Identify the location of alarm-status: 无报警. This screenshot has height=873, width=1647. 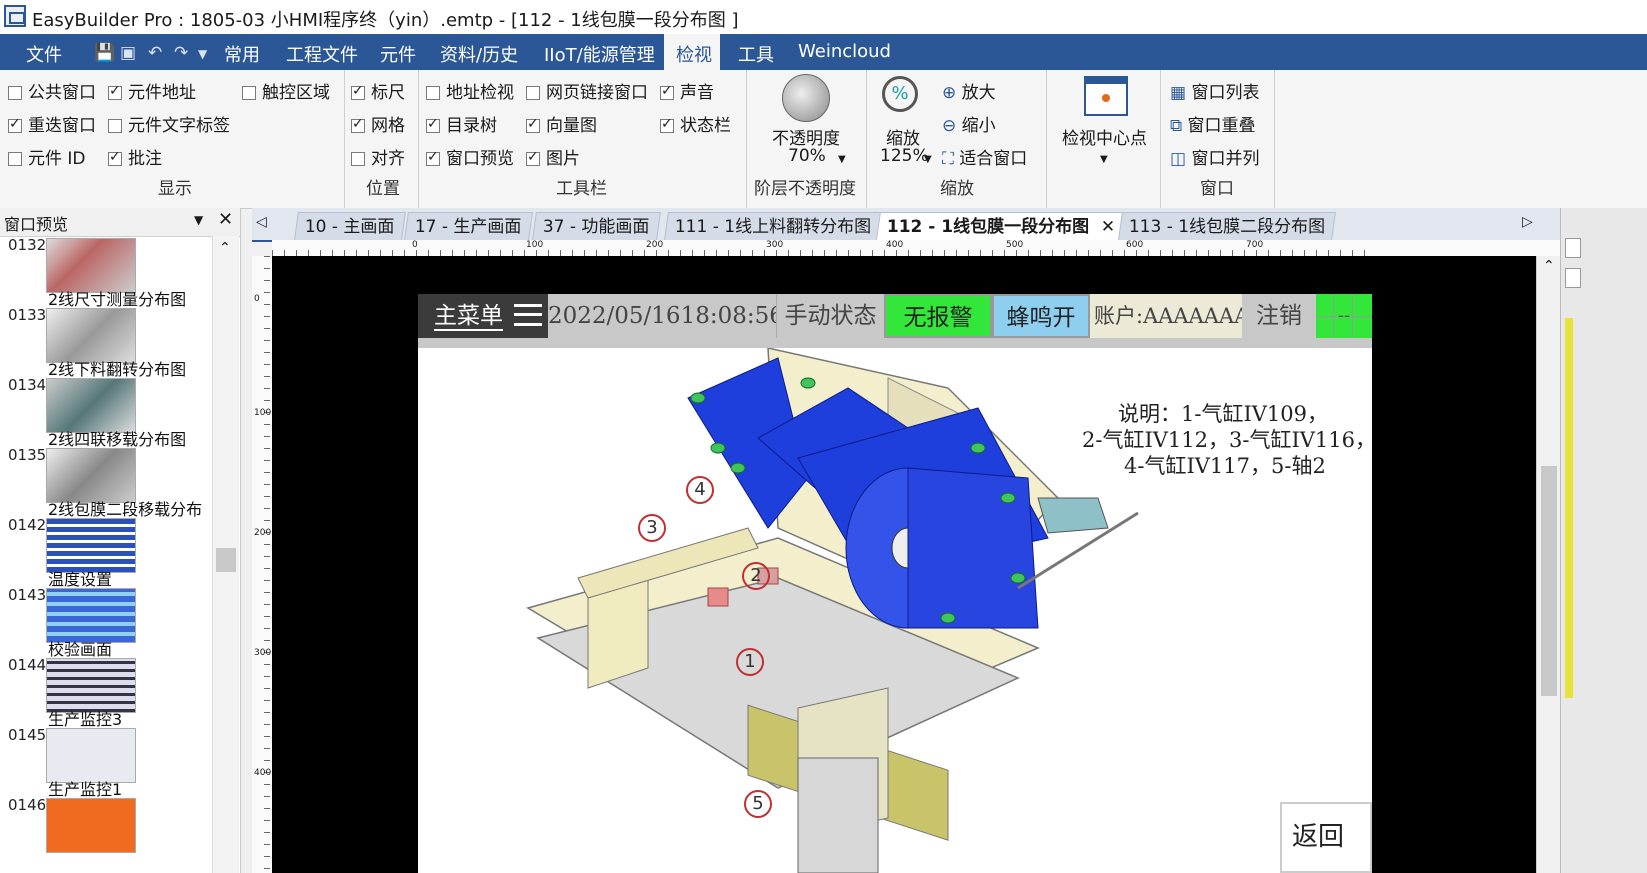
(938, 316).